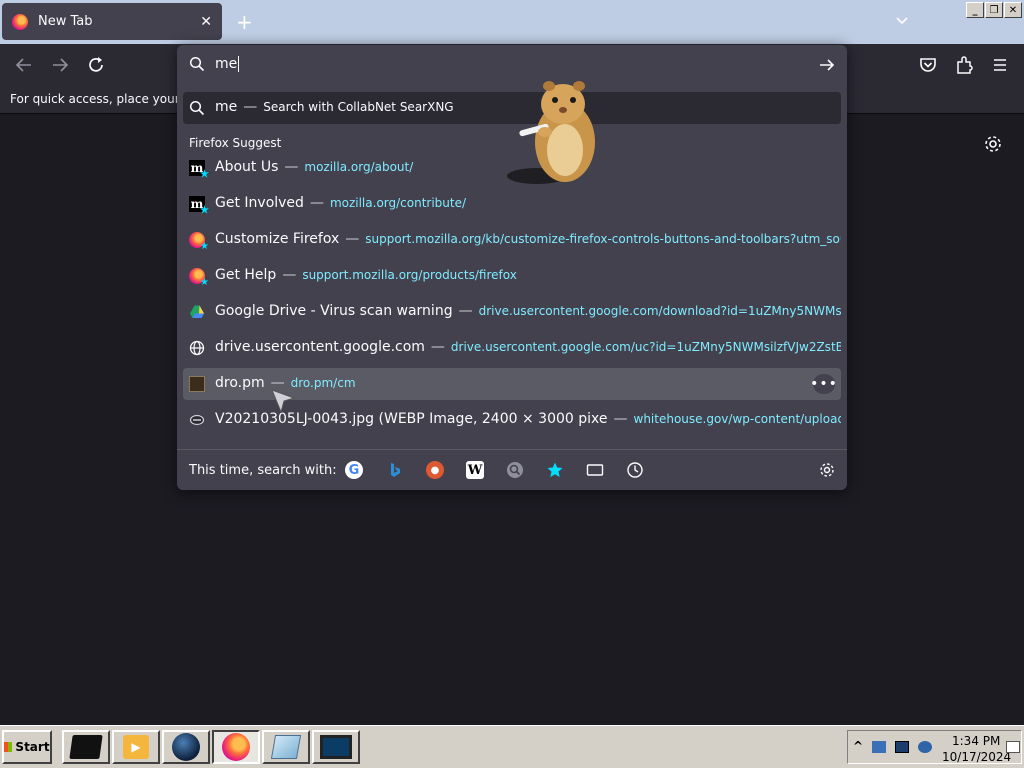 The width and height of the screenshot is (1024, 768). What do you see at coordinates (283, 401) in the screenshot?
I see `mouse-cursor-icon` at bounding box center [283, 401].